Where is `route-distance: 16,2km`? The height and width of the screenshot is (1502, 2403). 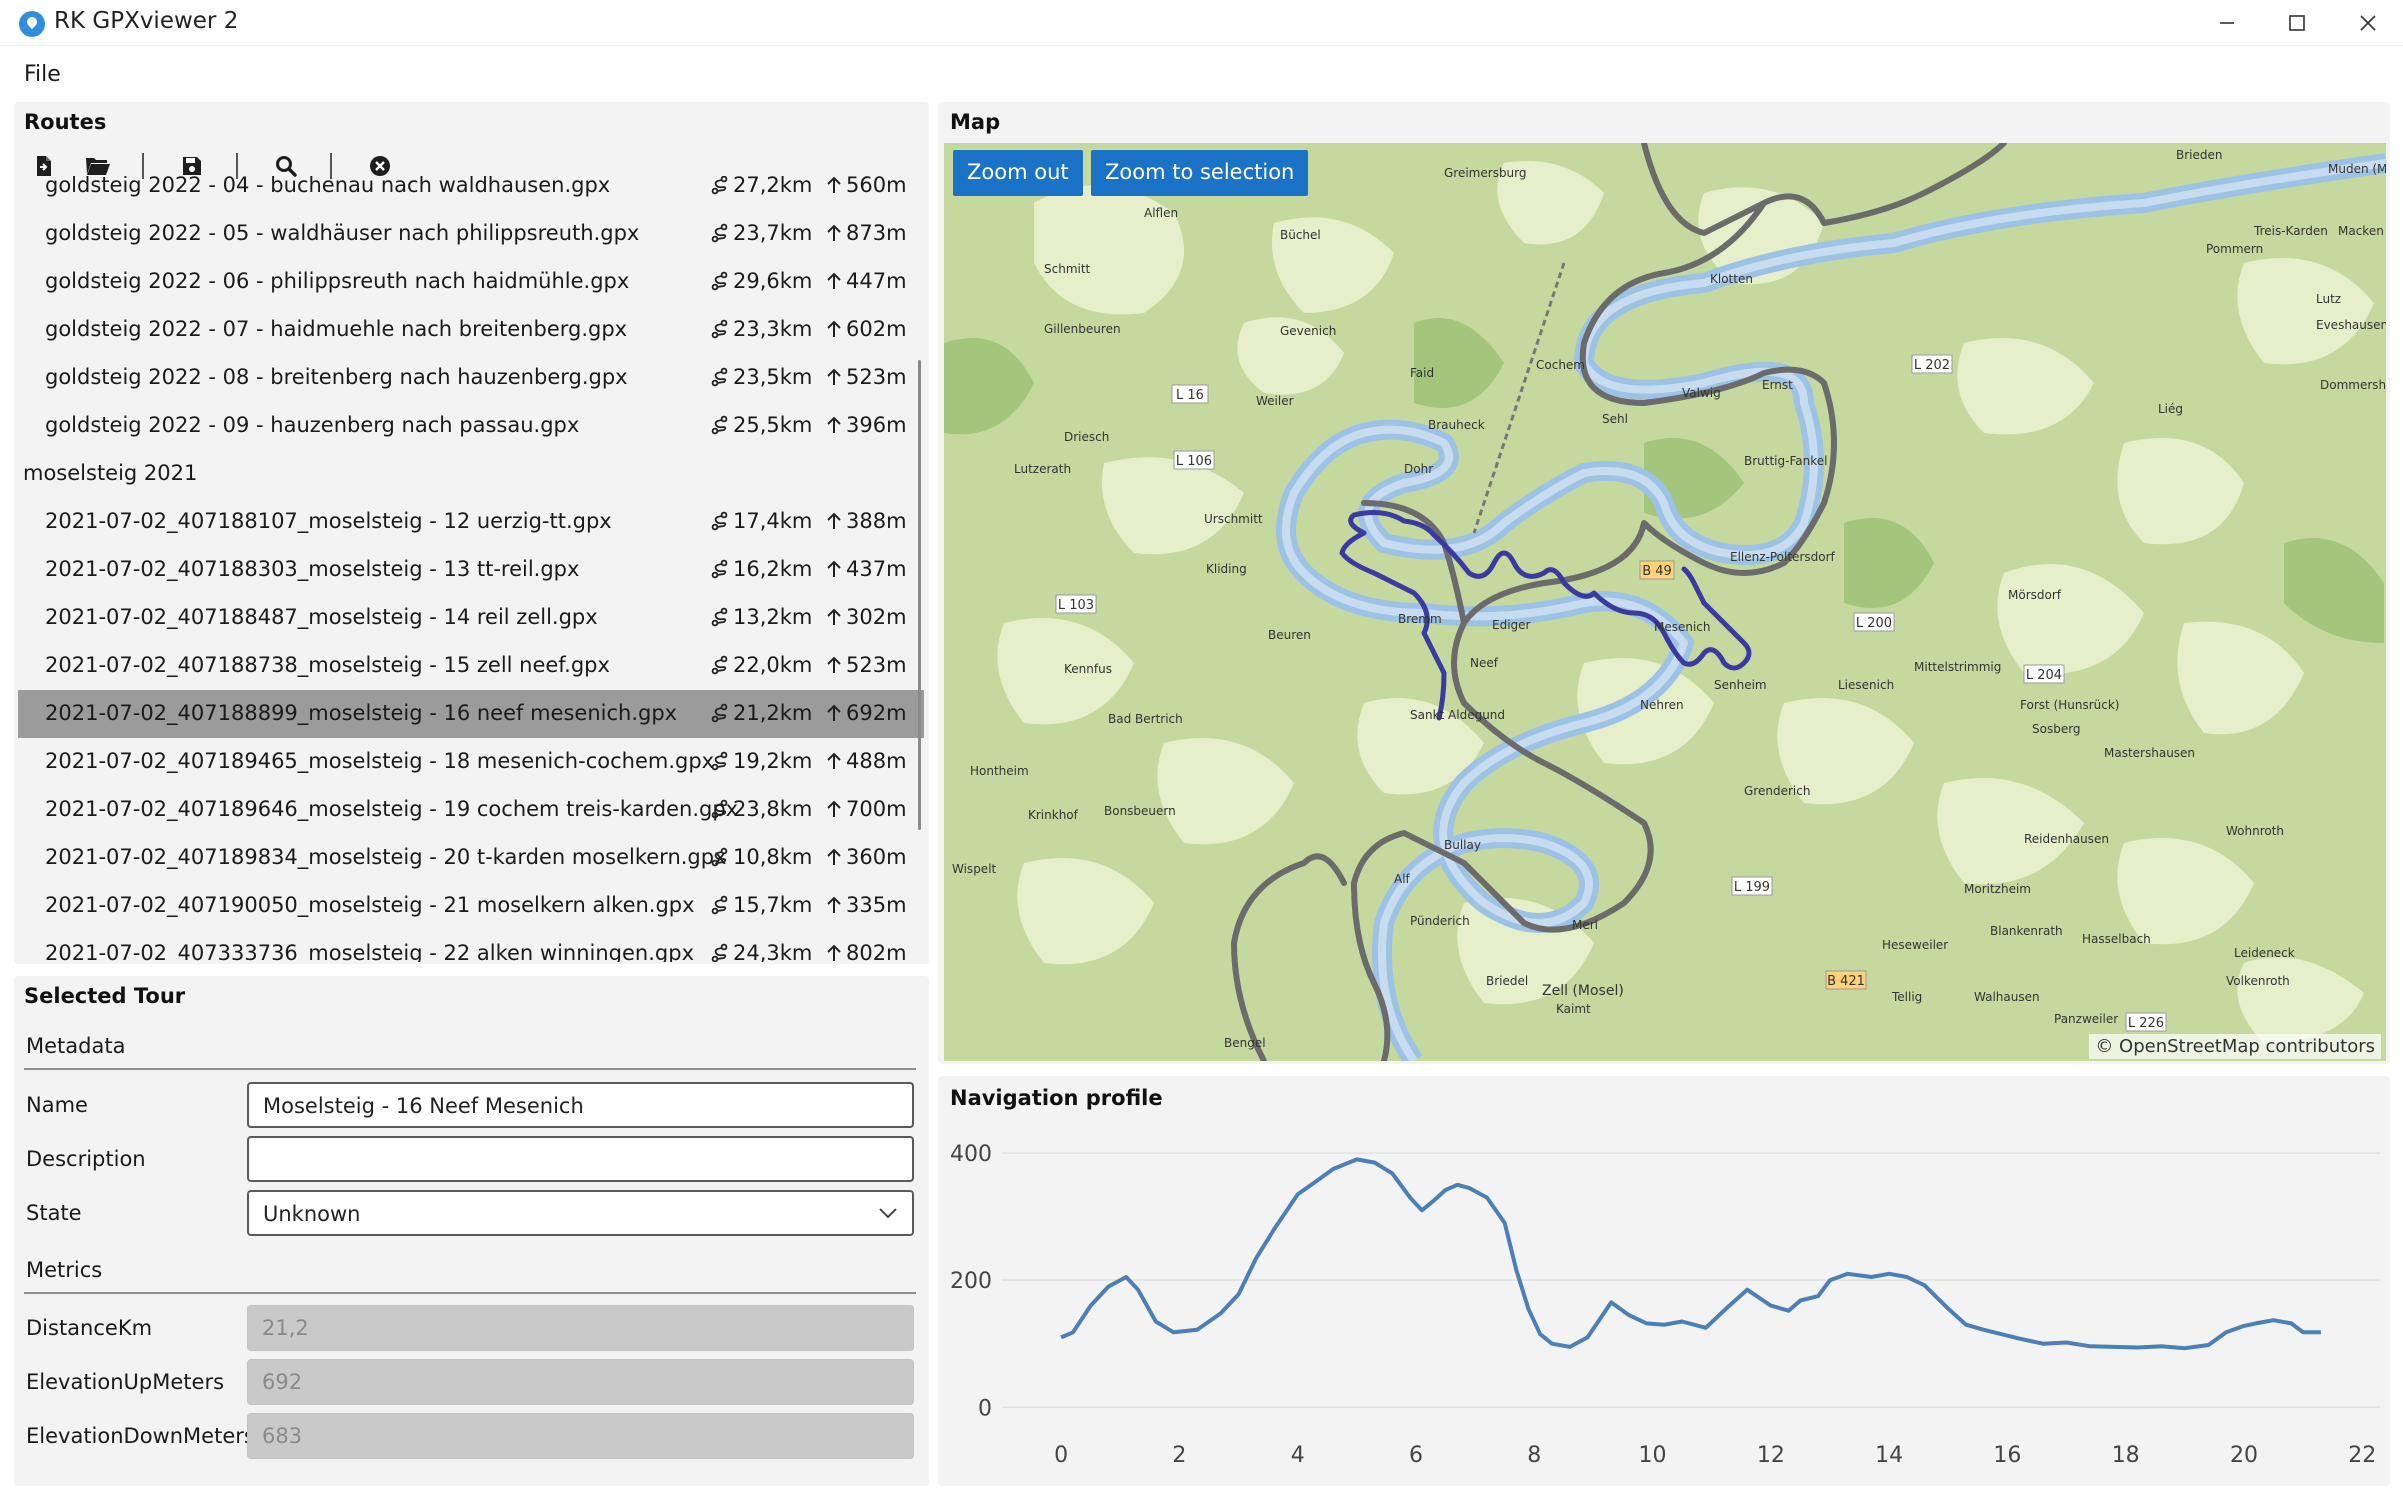 route-distance: 16,2km is located at coordinates (761, 569).